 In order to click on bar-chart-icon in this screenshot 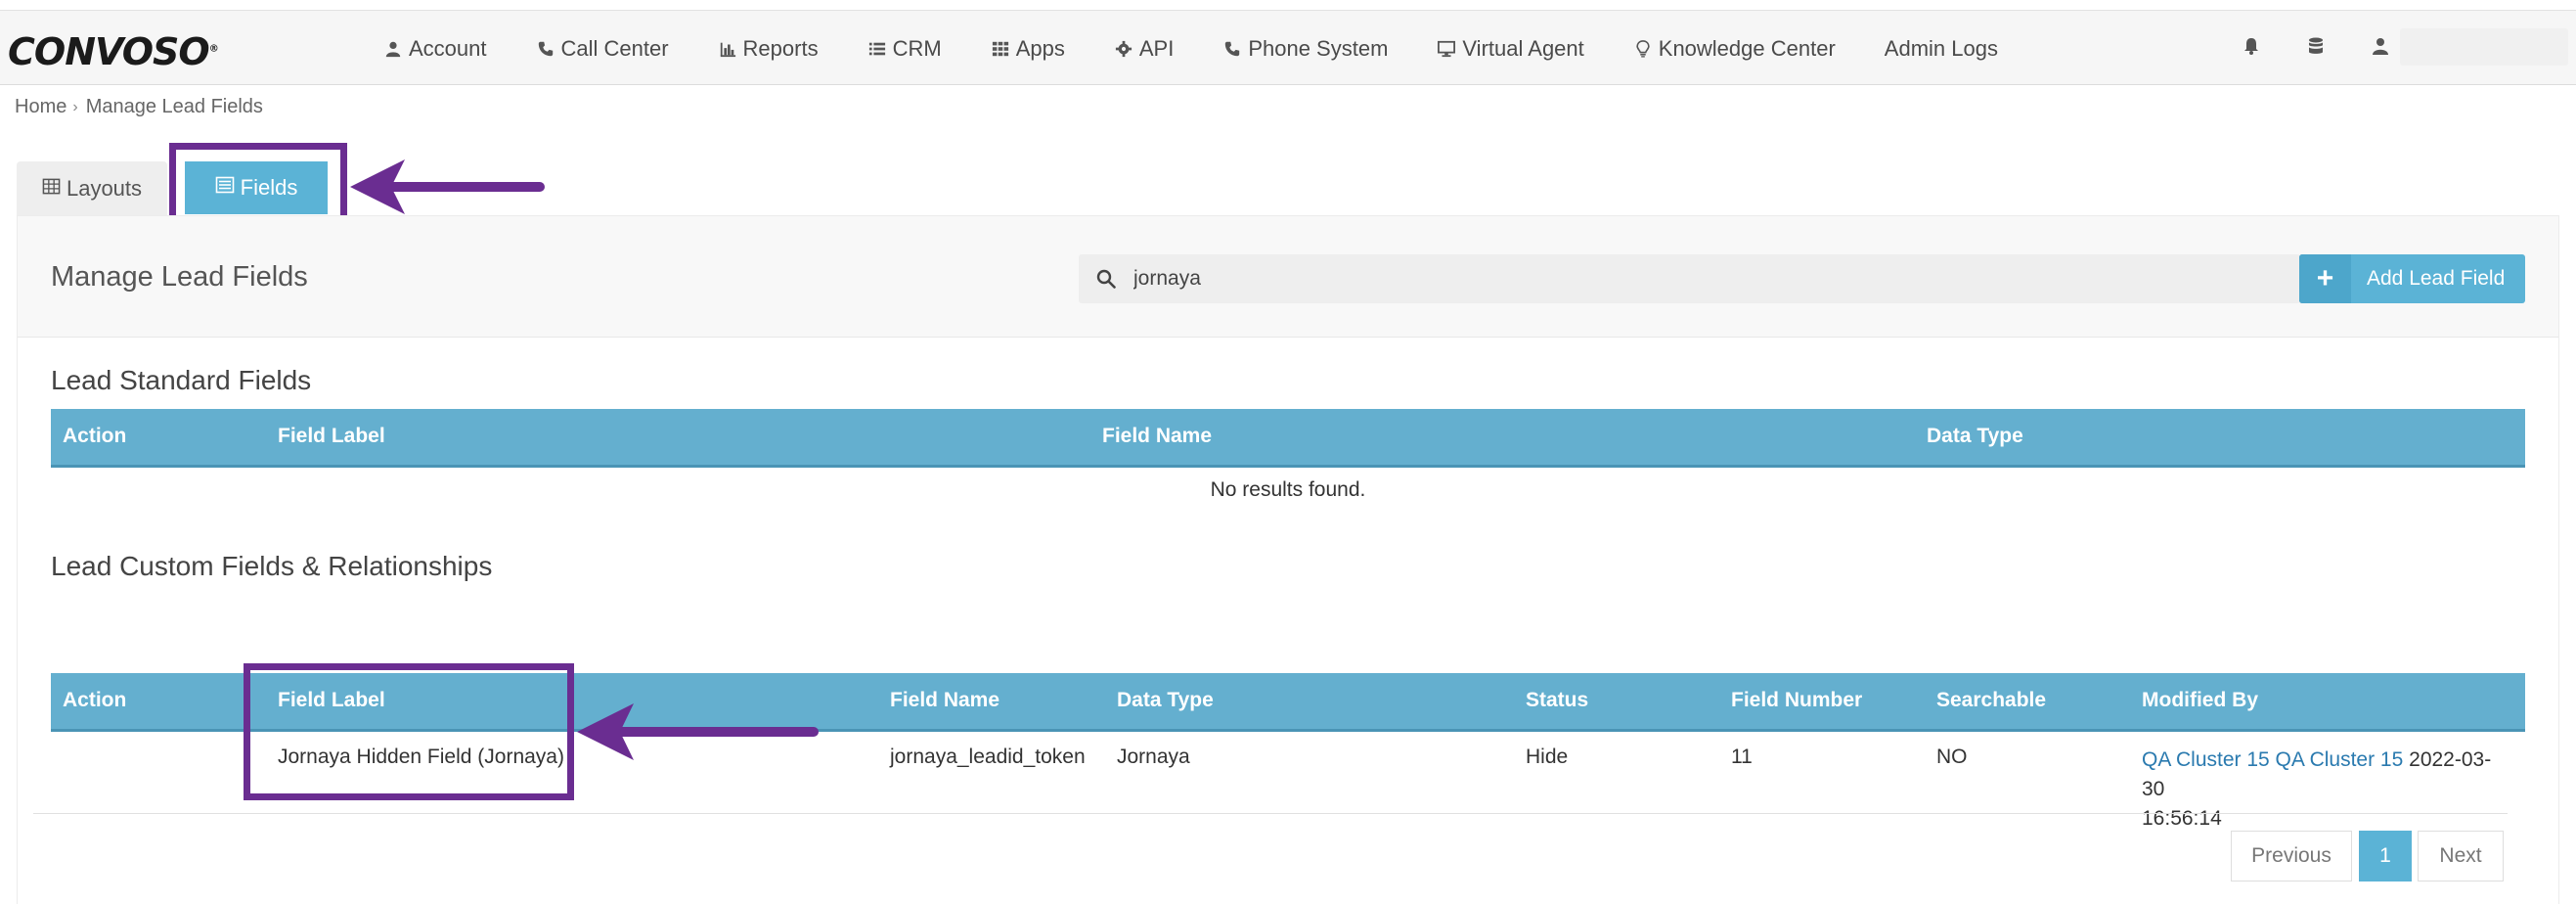, I will do `click(727, 49)`.